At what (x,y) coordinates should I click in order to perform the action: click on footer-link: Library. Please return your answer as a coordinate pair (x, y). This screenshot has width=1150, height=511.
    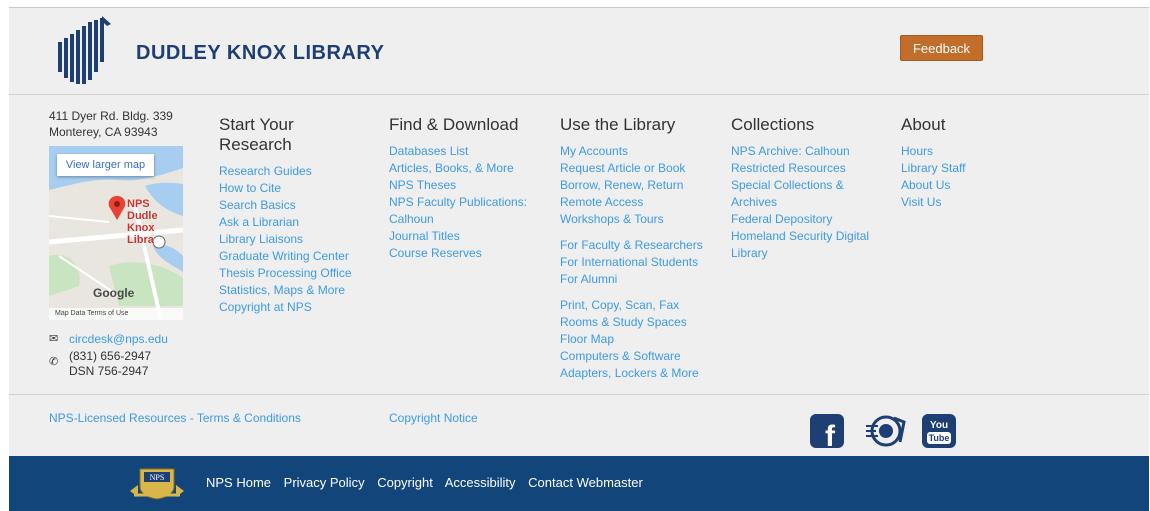
    Looking at the image, I should click on (813, 253).